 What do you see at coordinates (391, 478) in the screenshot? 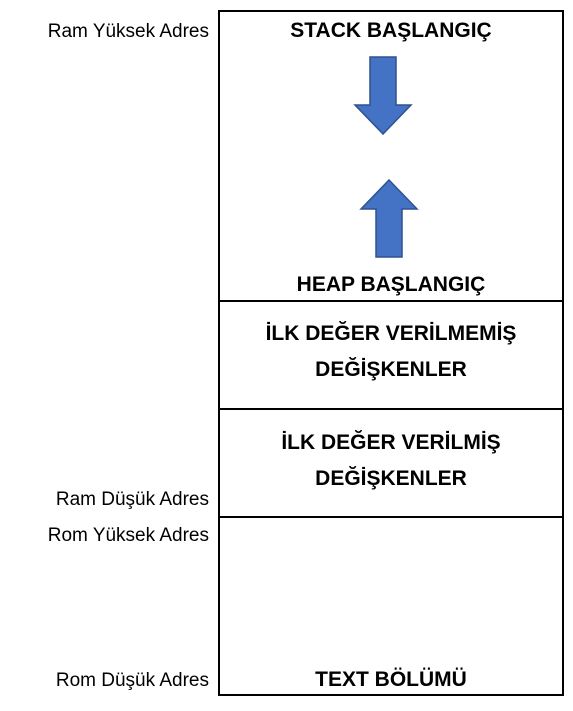
I see `initialized-variables-line-2: DEĞİŞKENLER` at bounding box center [391, 478].